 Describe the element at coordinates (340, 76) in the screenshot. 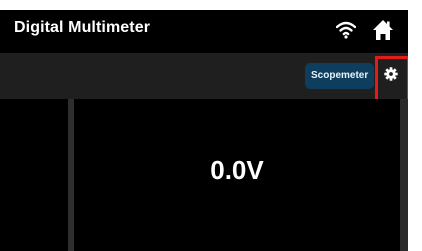

I see `scopemeter-button: Scopemeter` at that location.